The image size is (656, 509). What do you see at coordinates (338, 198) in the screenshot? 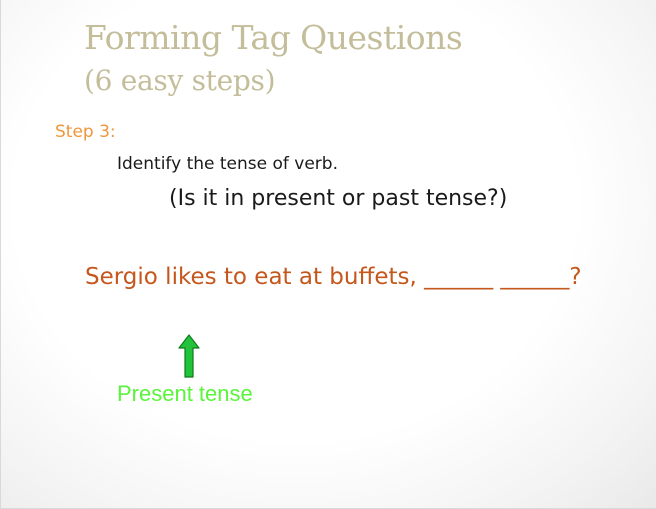
I see `guiding-question: (Is it in present or past tense?)` at bounding box center [338, 198].